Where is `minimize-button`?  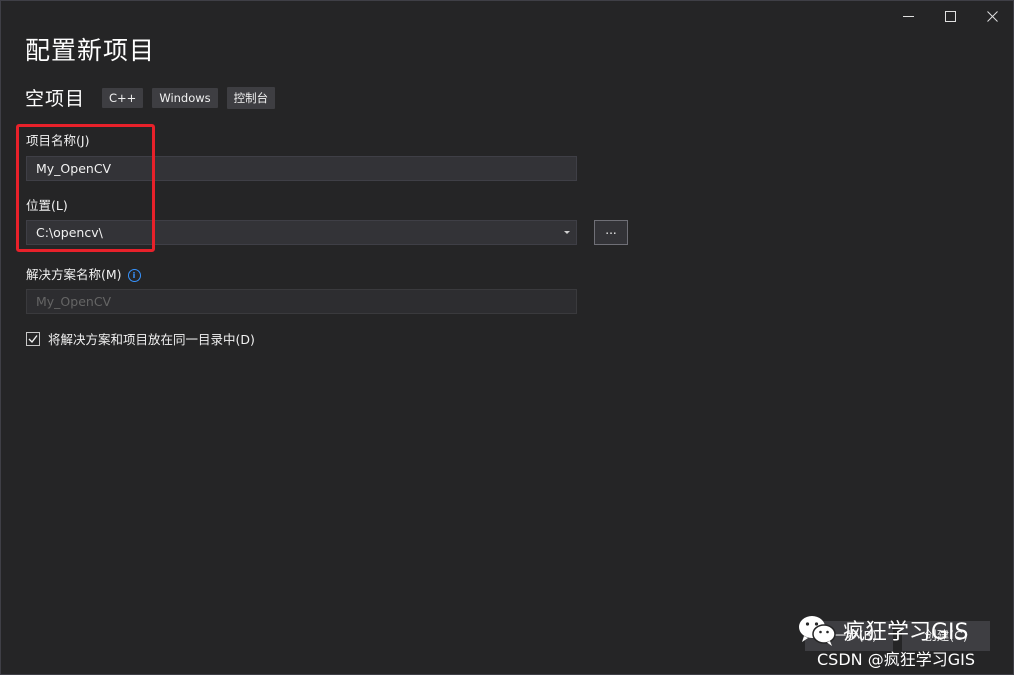 minimize-button is located at coordinates (908, 16).